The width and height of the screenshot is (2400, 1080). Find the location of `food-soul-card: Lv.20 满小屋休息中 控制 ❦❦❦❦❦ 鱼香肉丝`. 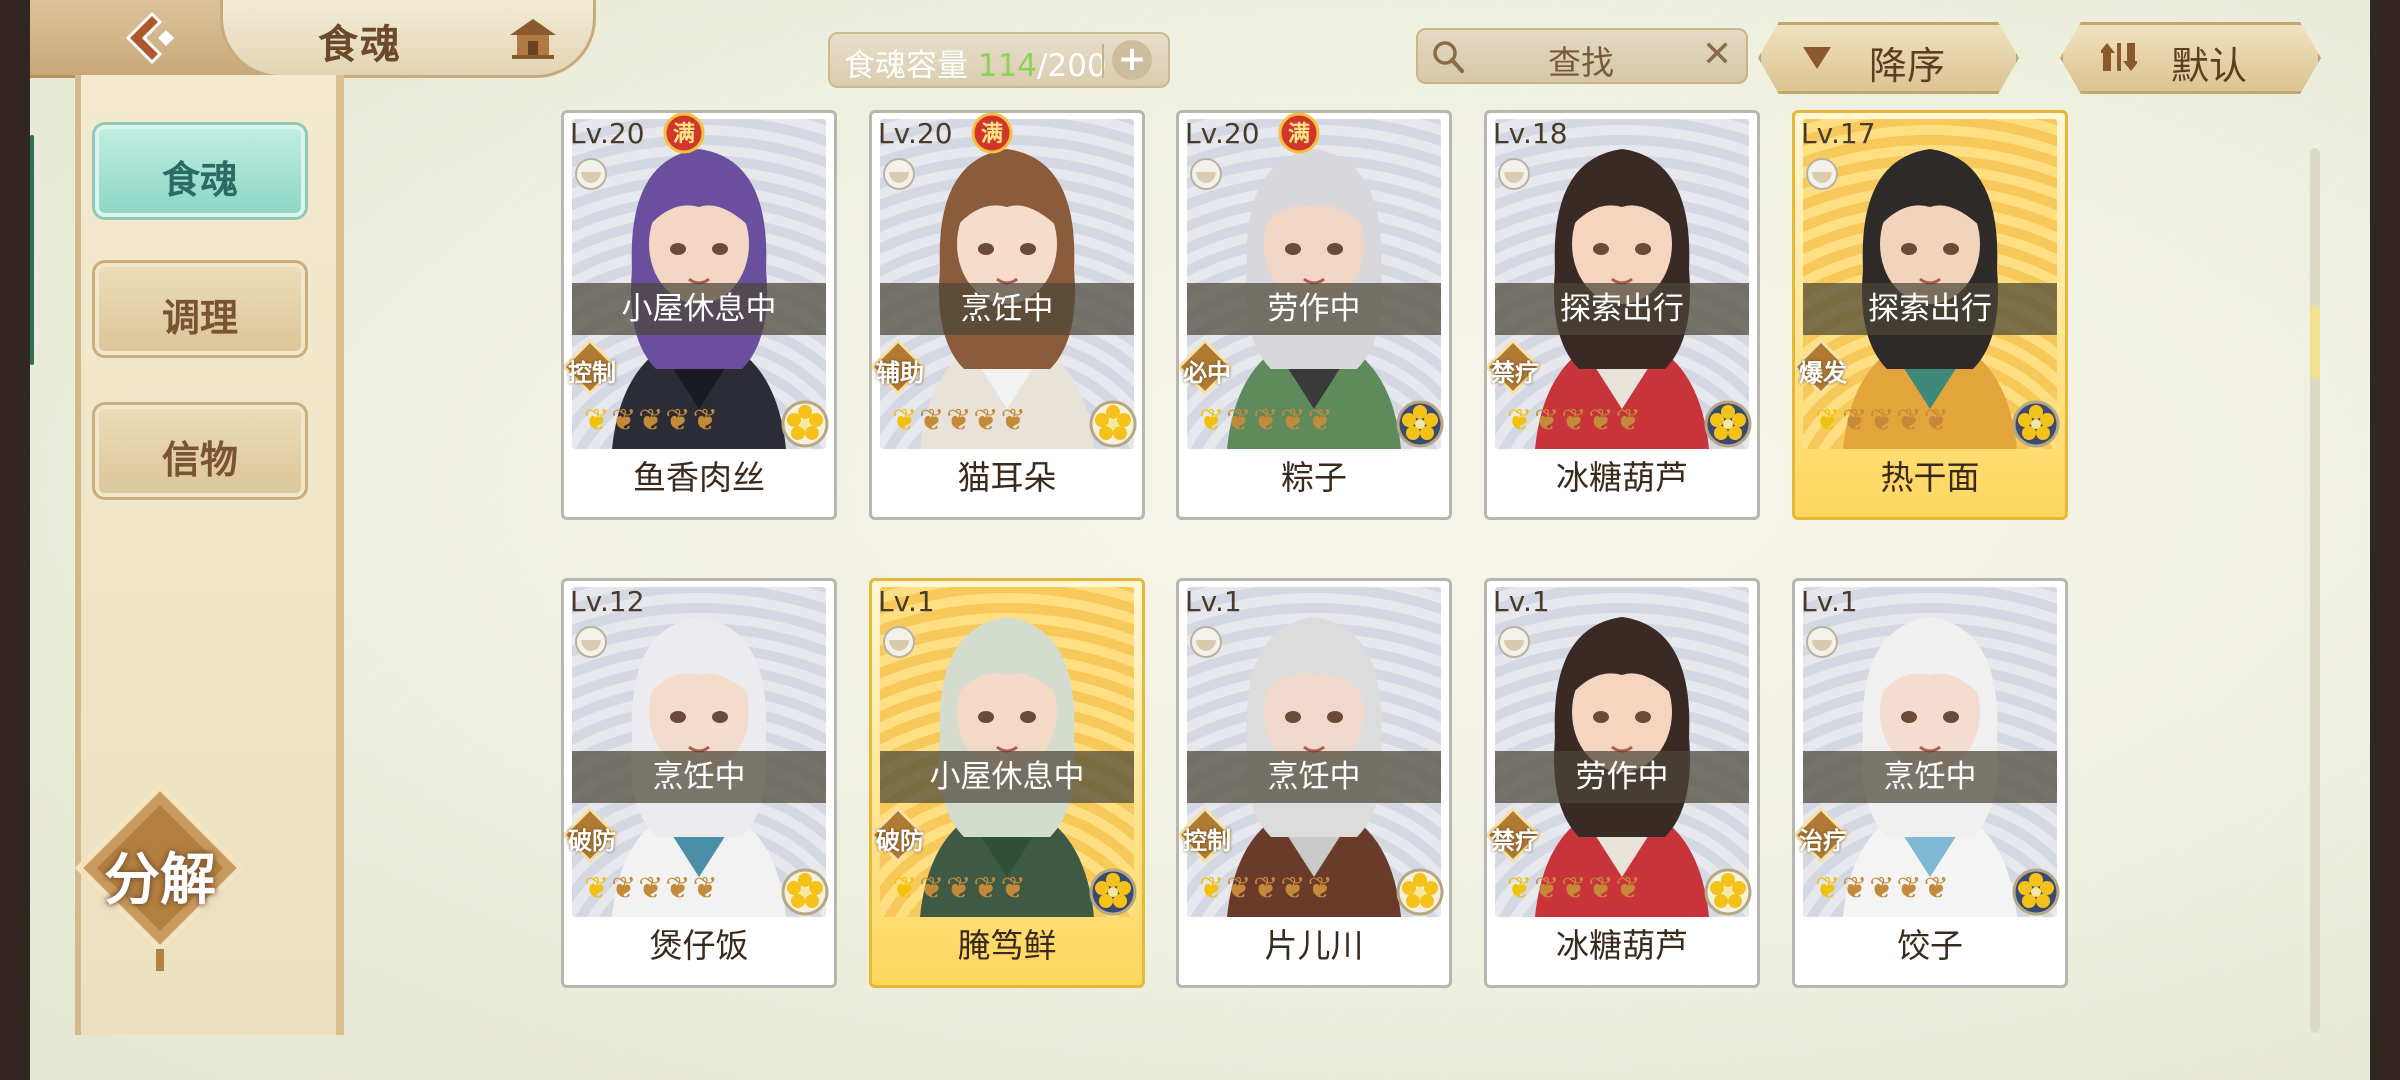

food-soul-card: Lv.20 满小屋休息中 控制 ❦❦❦❦❦ 鱼香肉丝 is located at coordinates (699, 315).